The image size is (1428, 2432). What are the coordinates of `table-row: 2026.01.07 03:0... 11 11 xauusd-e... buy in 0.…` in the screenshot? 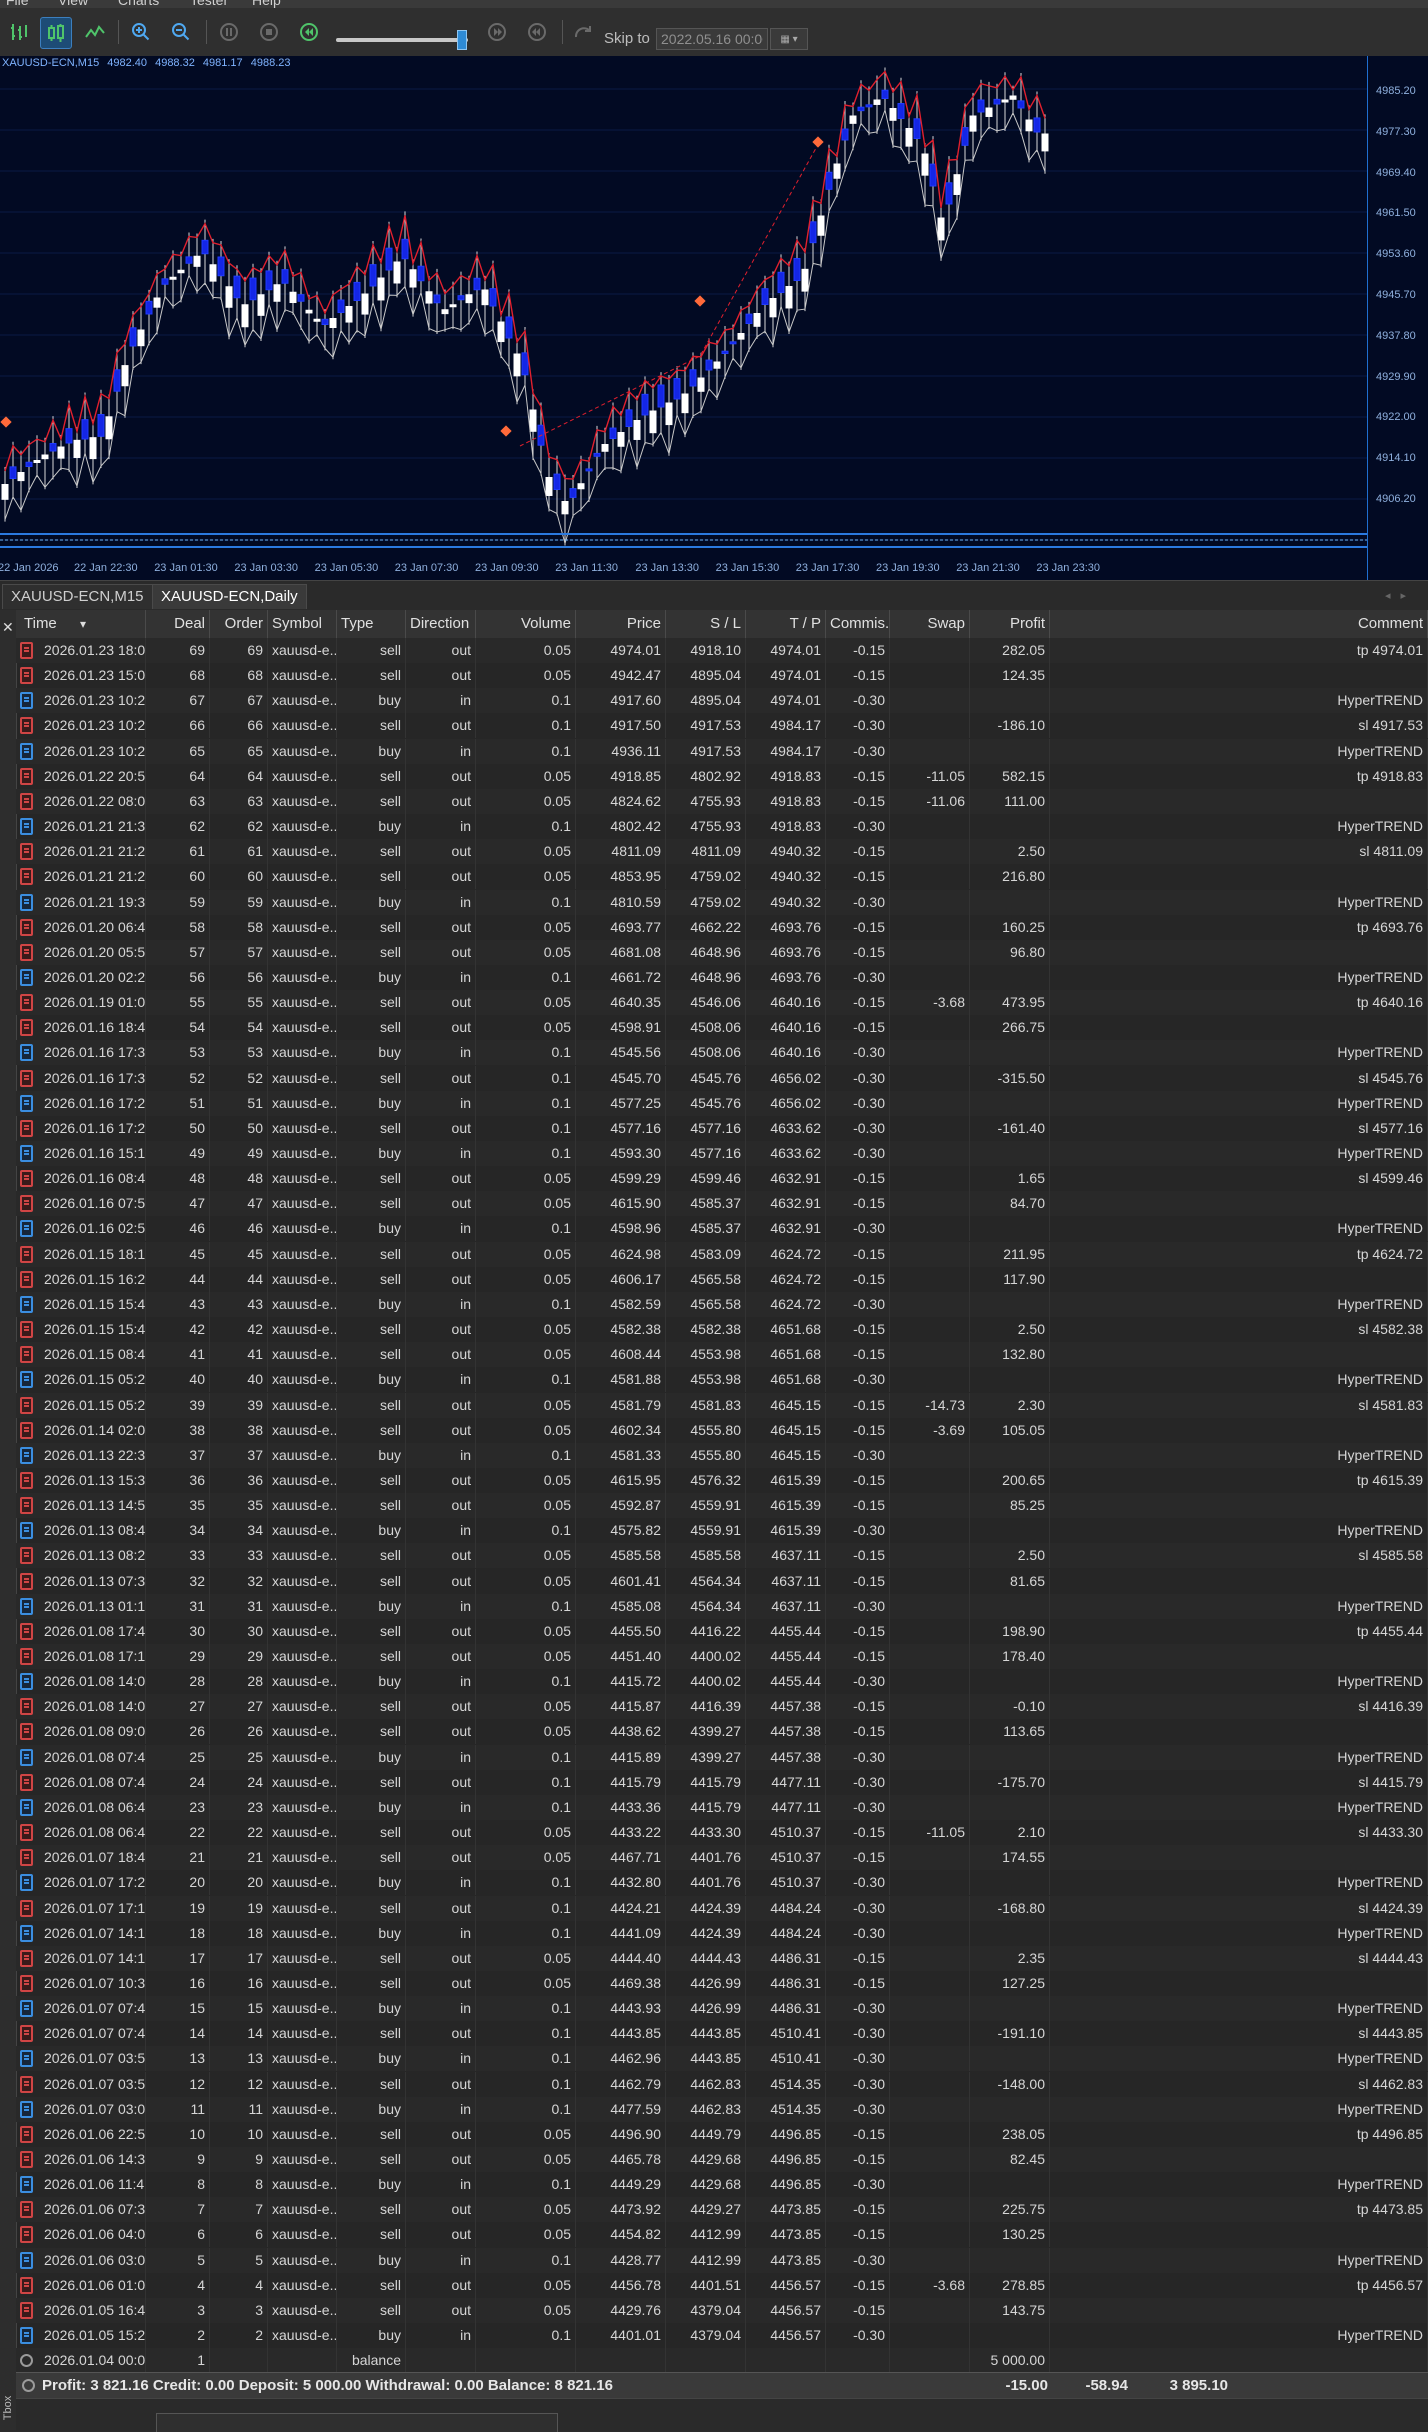 It's located at (722, 2109).